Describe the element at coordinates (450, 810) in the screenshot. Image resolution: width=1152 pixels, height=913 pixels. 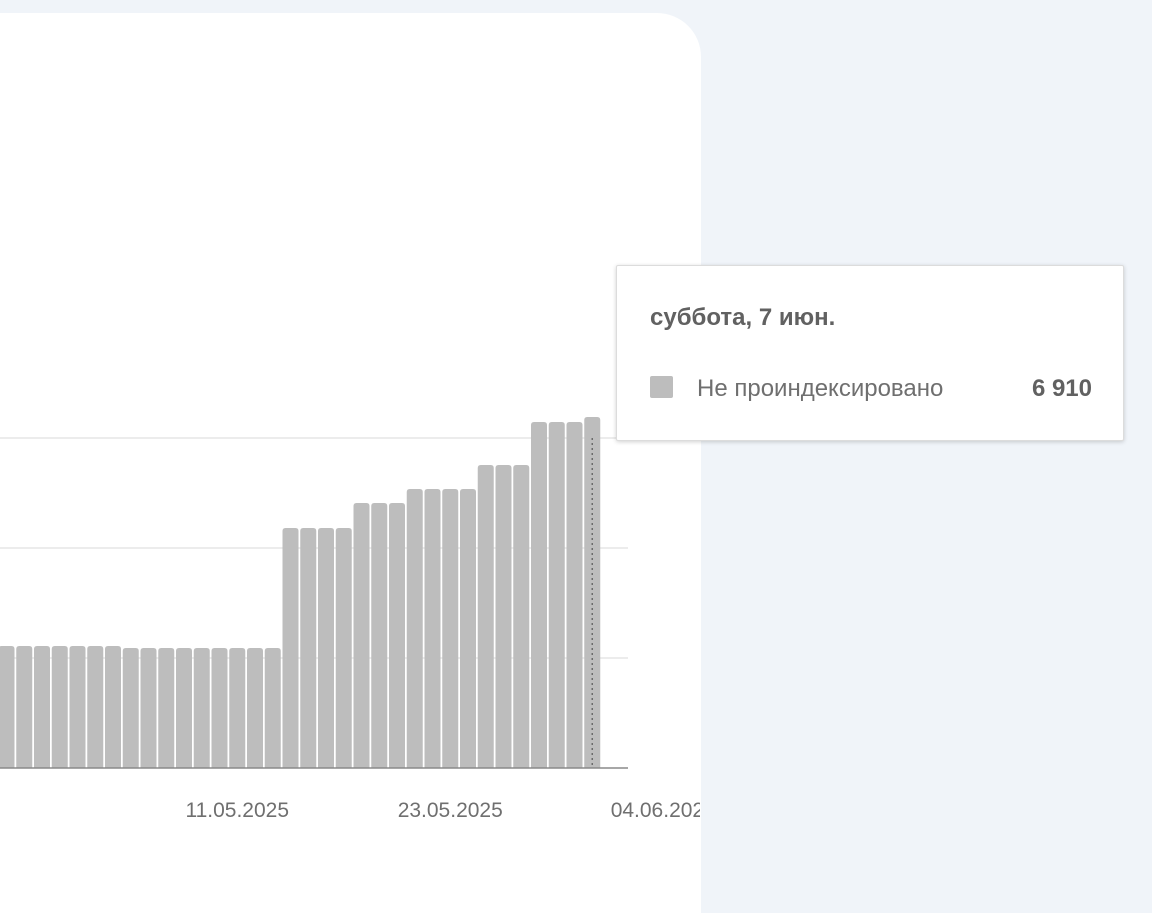
I see `x-tick-label: 23.05.2025` at that location.